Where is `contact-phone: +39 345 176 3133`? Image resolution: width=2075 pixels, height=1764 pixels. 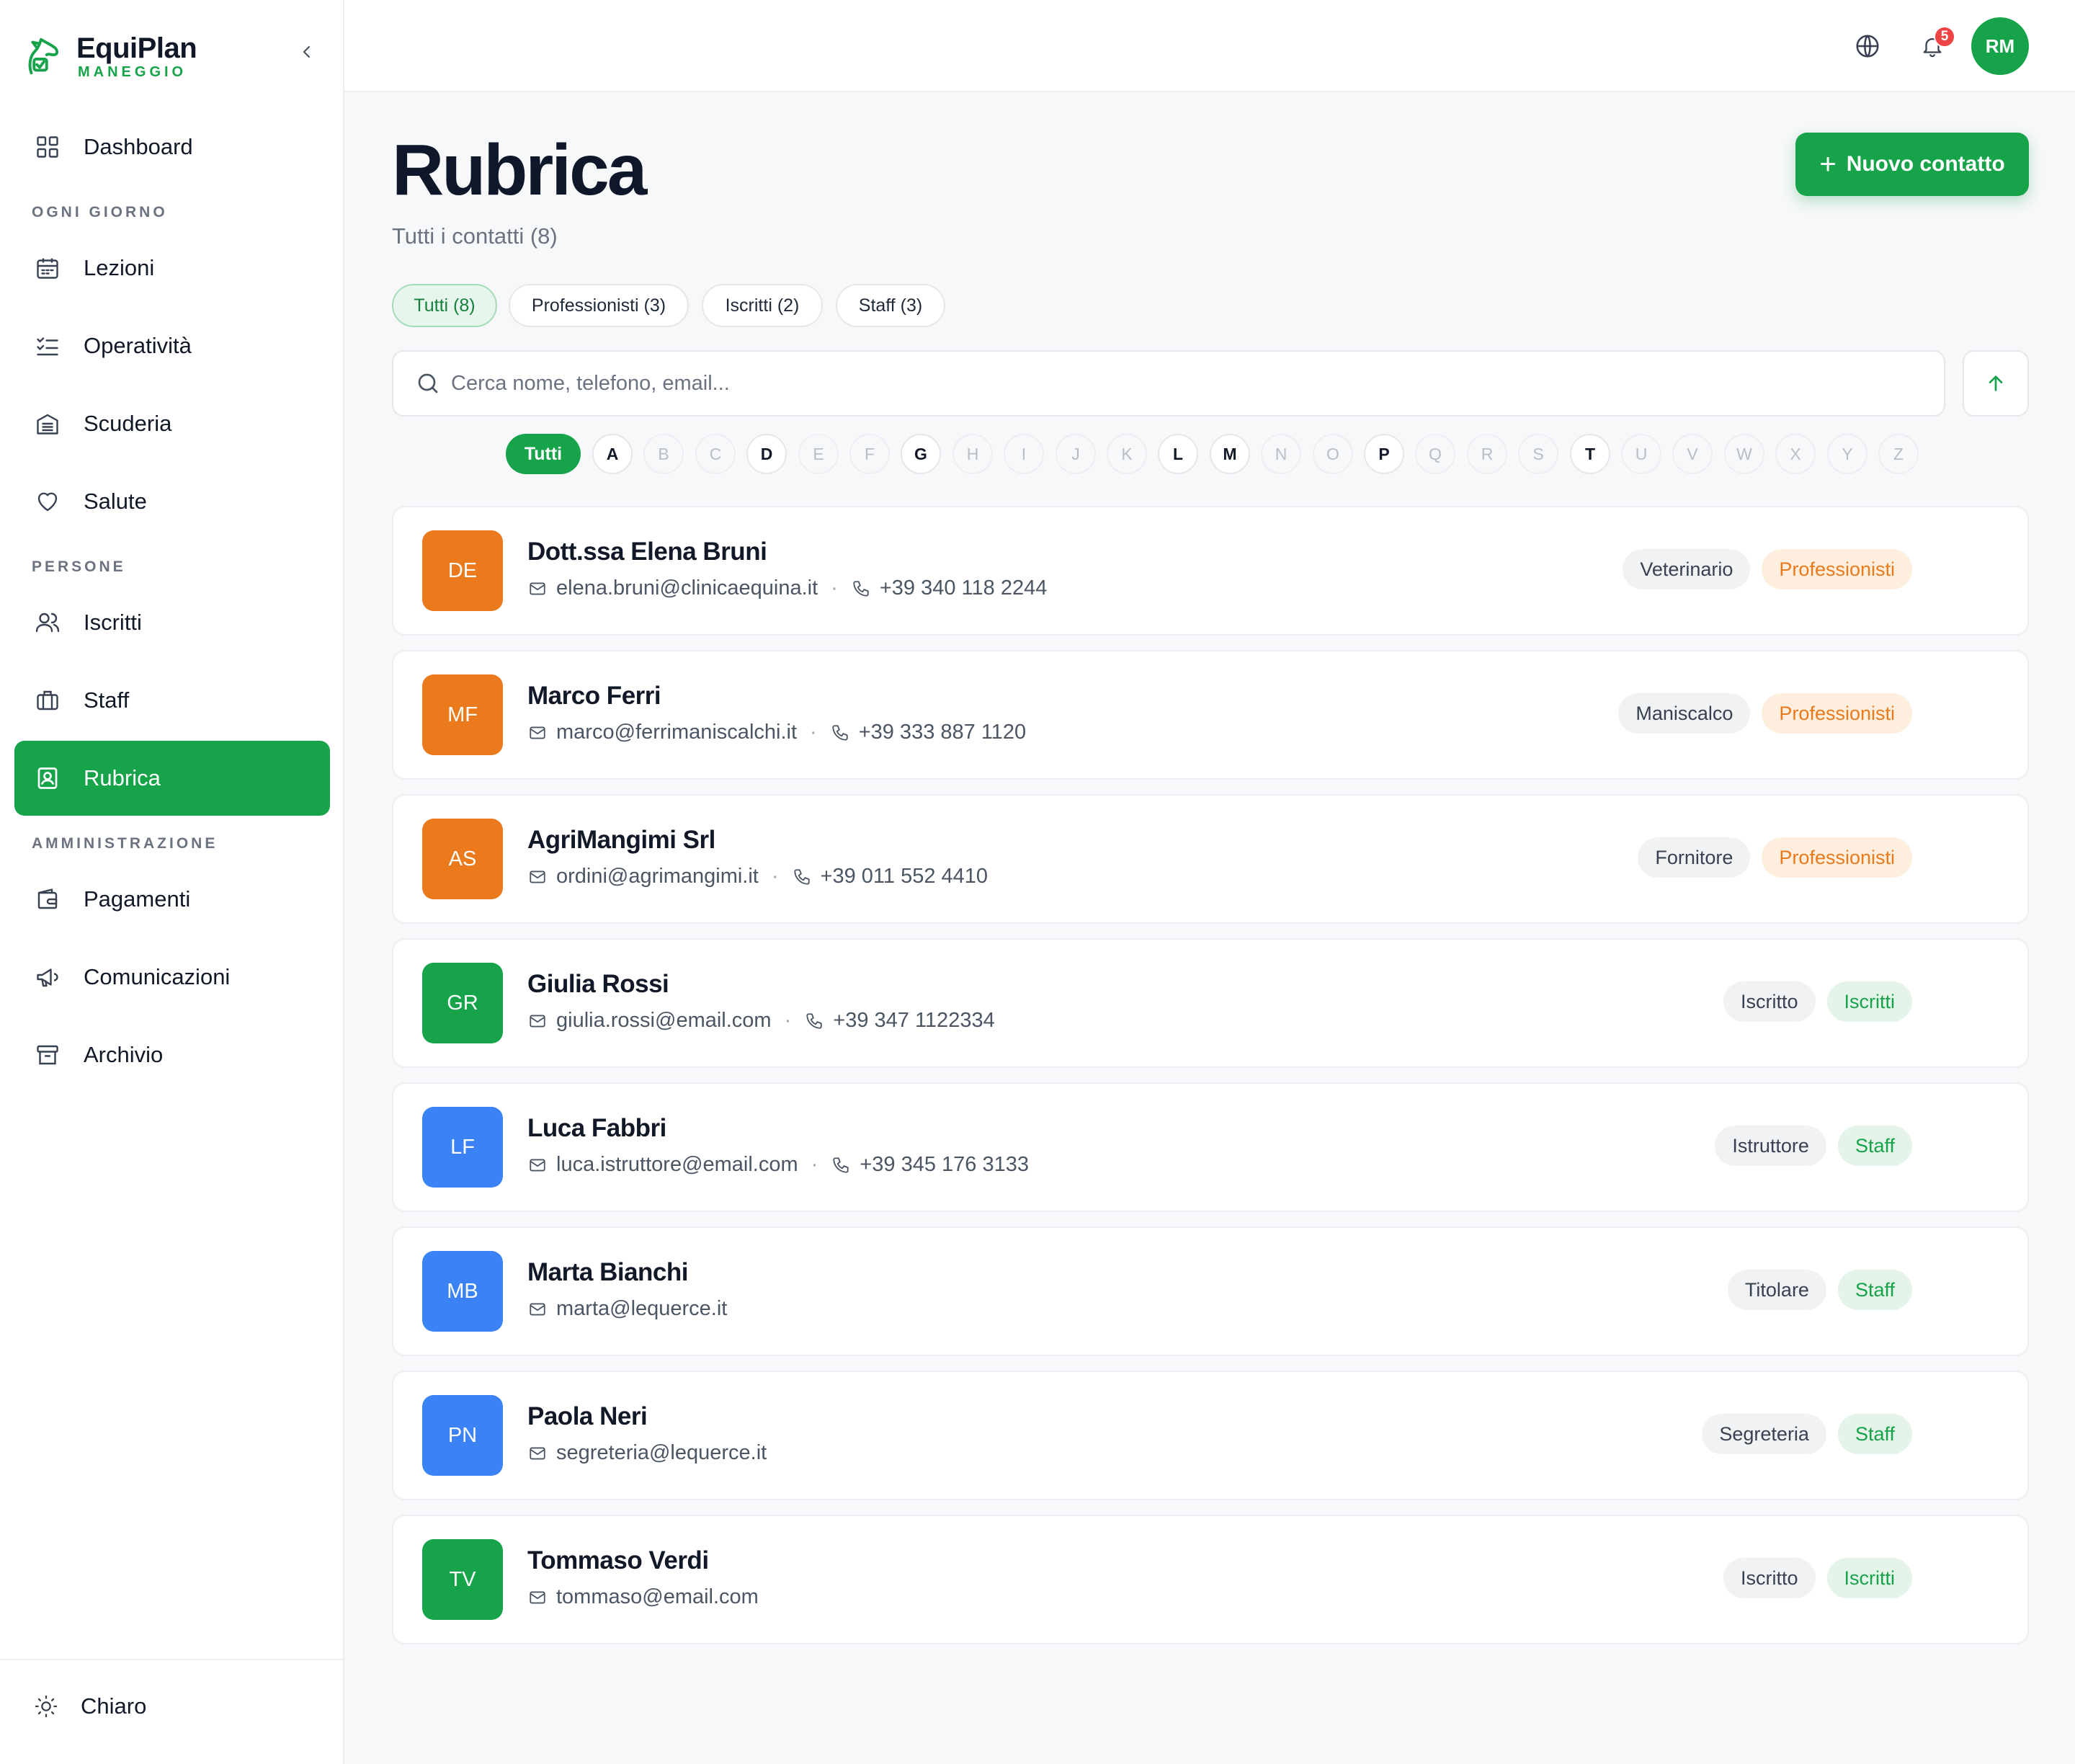
contact-phone: +39 345 176 3133 is located at coordinates (945, 1165).